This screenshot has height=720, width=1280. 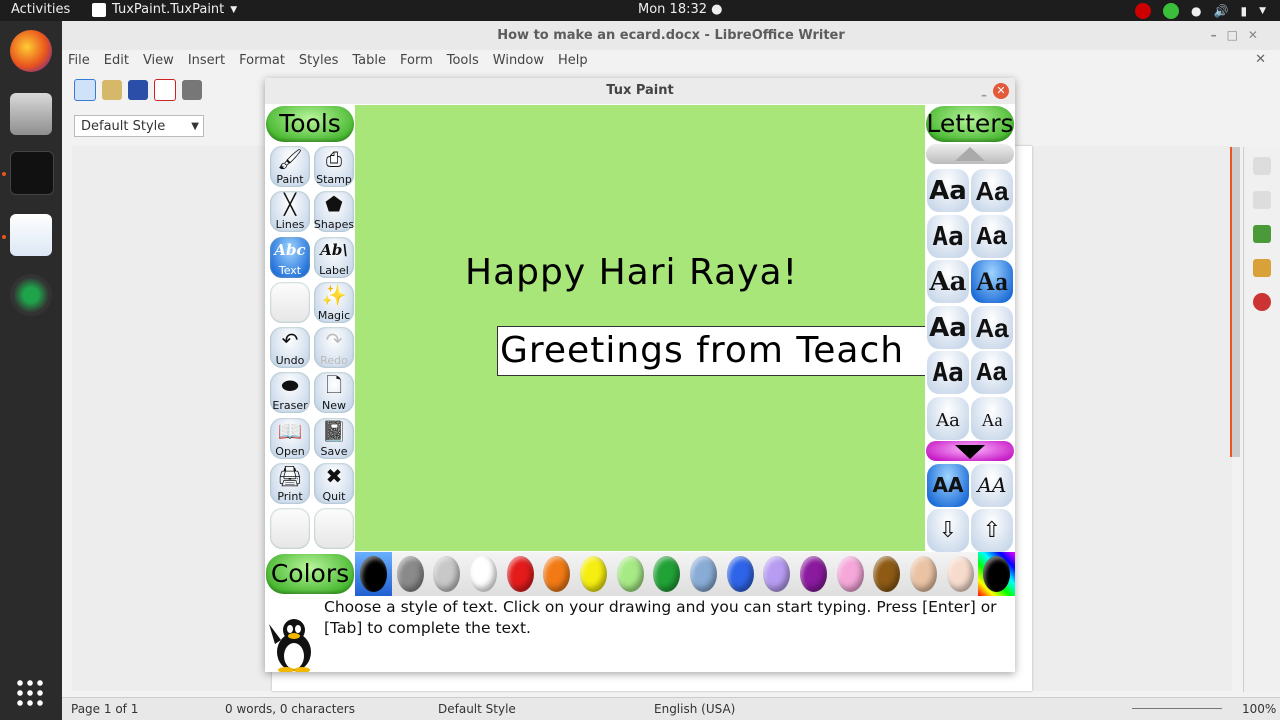 What do you see at coordinates (290, 166) in the screenshot?
I see `tool-paint-button: 🖌 Paint` at bounding box center [290, 166].